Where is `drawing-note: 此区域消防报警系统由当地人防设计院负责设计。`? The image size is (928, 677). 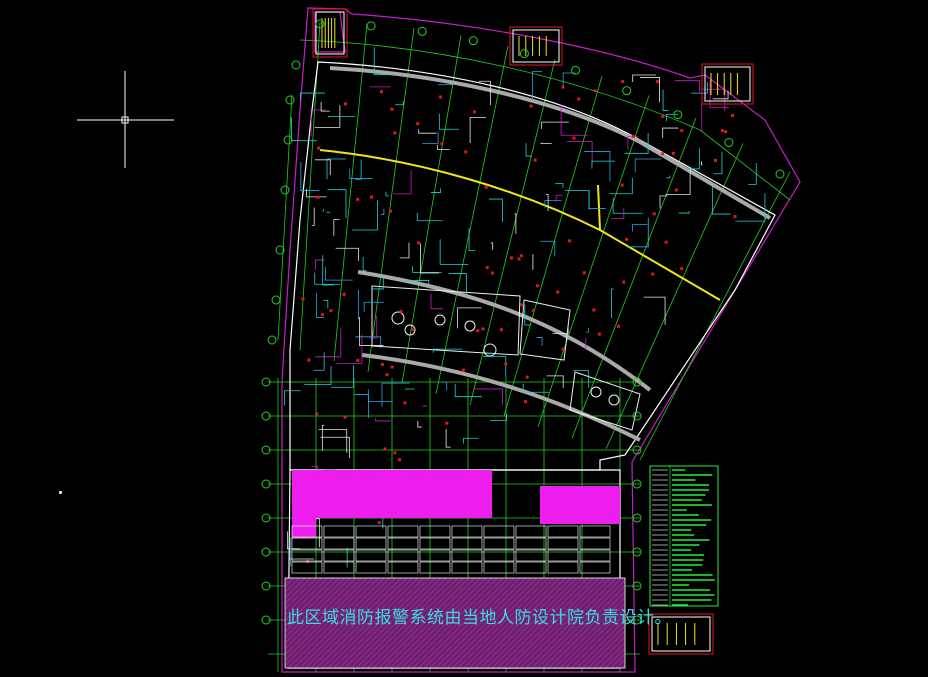
drawing-note: 此区域消防报警系统由当地人防设计院负责设计。 is located at coordinates (479, 618).